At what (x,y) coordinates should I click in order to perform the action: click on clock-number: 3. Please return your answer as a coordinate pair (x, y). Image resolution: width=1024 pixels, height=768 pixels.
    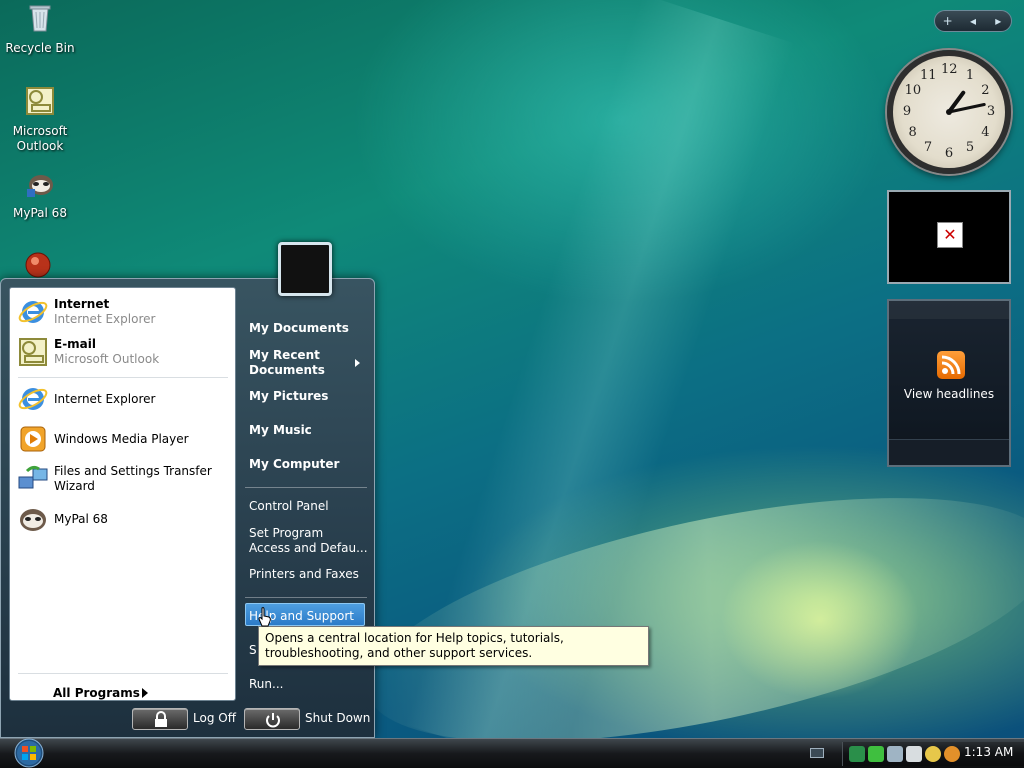
    Looking at the image, I should click on (991, 111).